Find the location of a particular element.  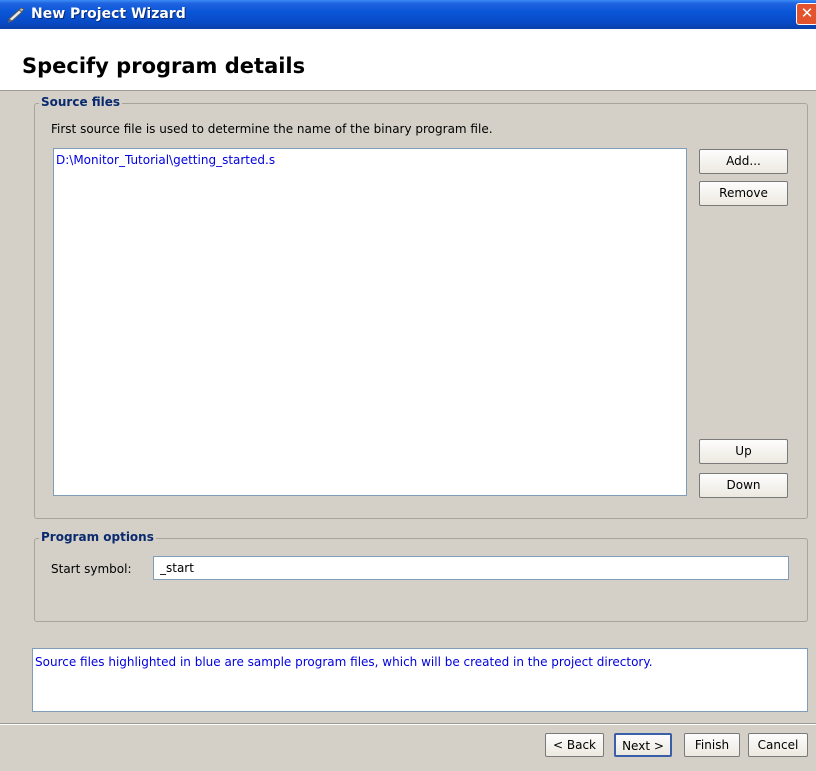

bottom-divider is located at coordinates (408, 724).